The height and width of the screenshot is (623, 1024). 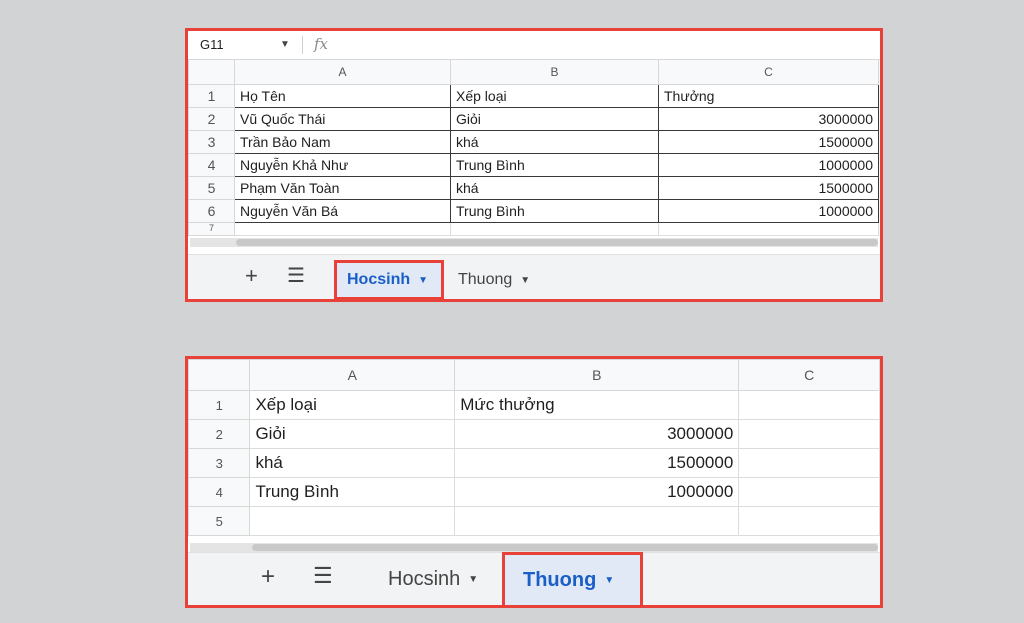 I want to click on table-row: 2 Vũ Quốc Thái Giỏi 3000000, so click(x=533, y=119).